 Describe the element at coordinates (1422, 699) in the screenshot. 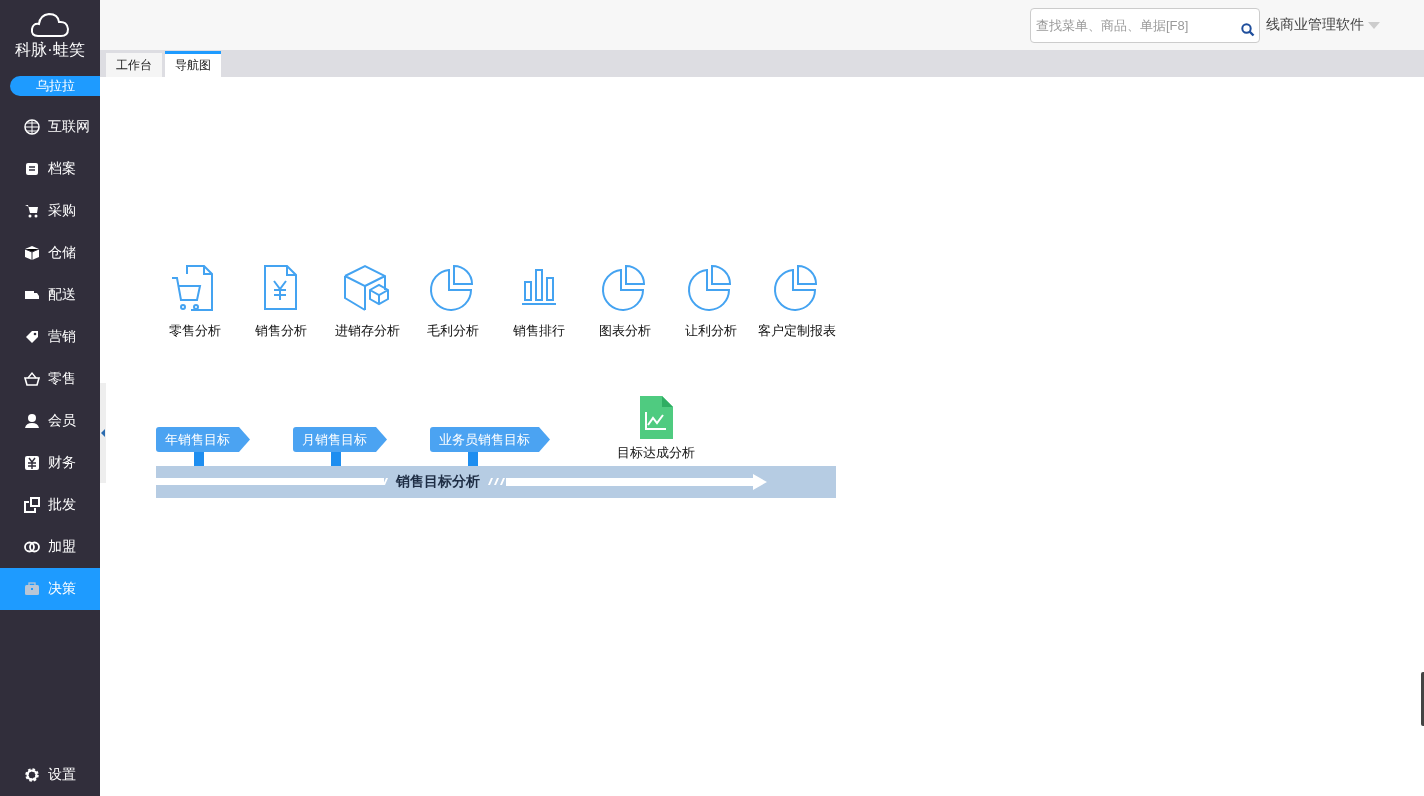

I see `scroll-edge` at that location.